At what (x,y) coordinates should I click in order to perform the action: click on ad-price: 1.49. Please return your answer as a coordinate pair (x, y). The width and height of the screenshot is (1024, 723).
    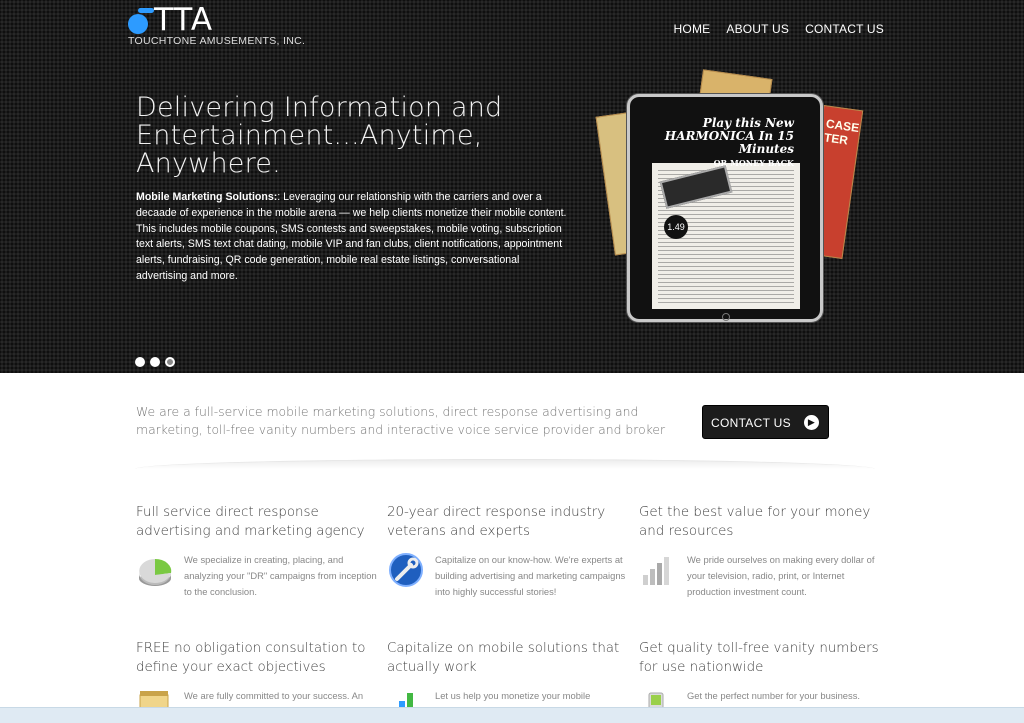
    Looking at the image, I should click on (676, 227).